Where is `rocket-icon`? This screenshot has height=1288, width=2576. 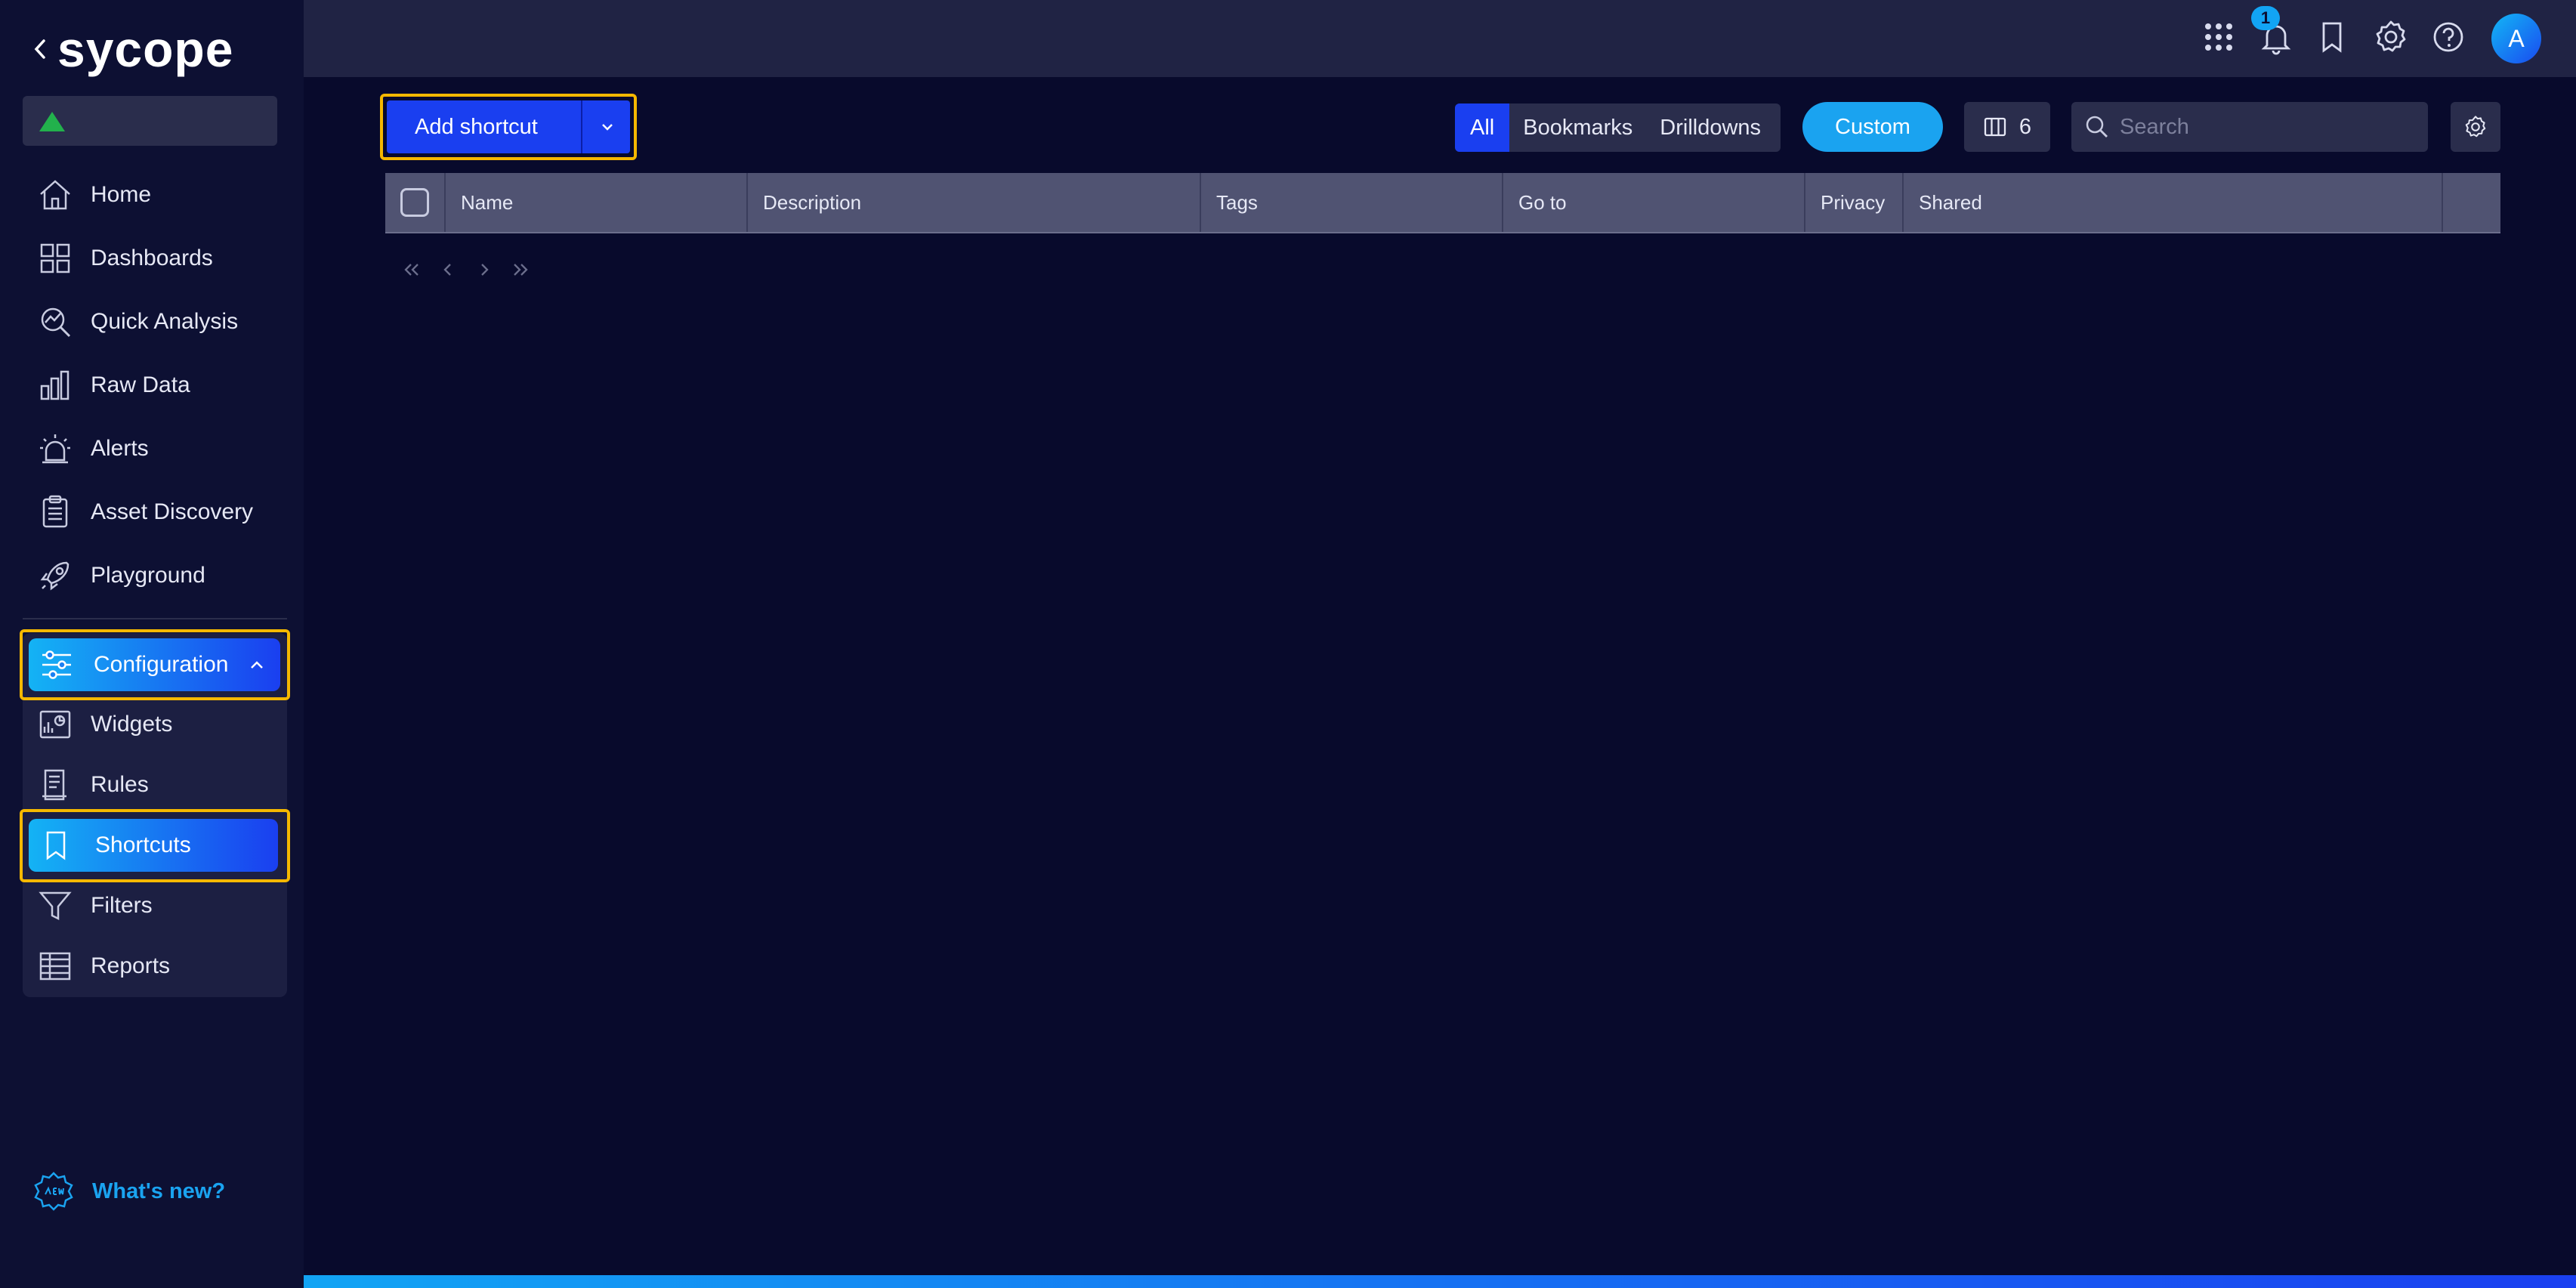 rocket-icon is located at coordinates (54, 576).